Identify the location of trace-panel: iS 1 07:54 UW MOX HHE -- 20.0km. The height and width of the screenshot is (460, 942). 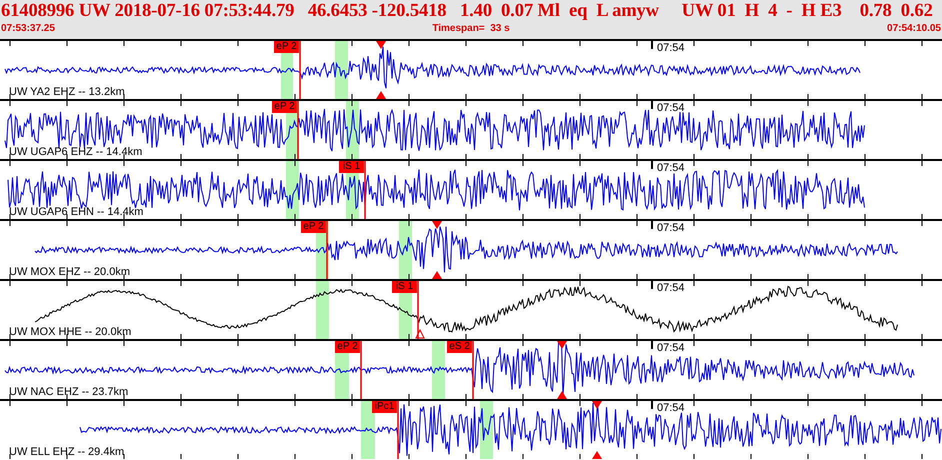
(471, 309).